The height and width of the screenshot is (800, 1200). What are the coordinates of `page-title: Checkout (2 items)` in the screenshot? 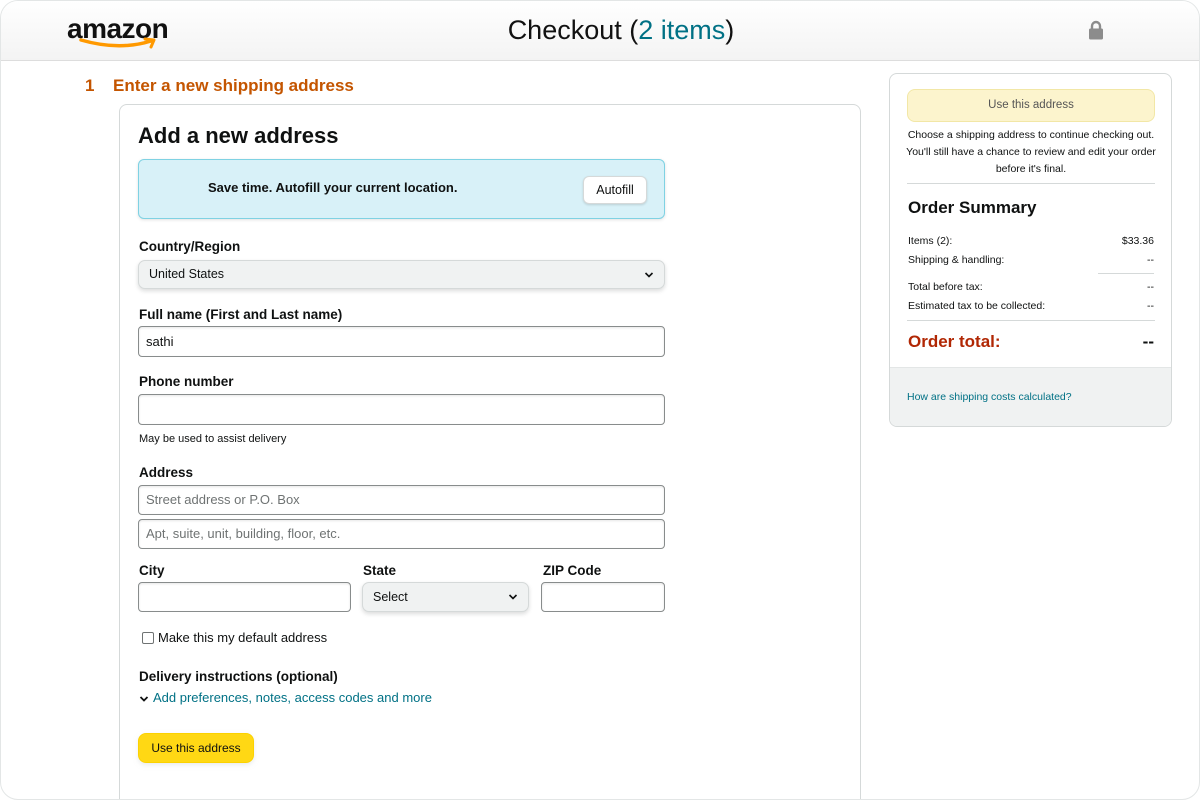 It's located at (621, 30).